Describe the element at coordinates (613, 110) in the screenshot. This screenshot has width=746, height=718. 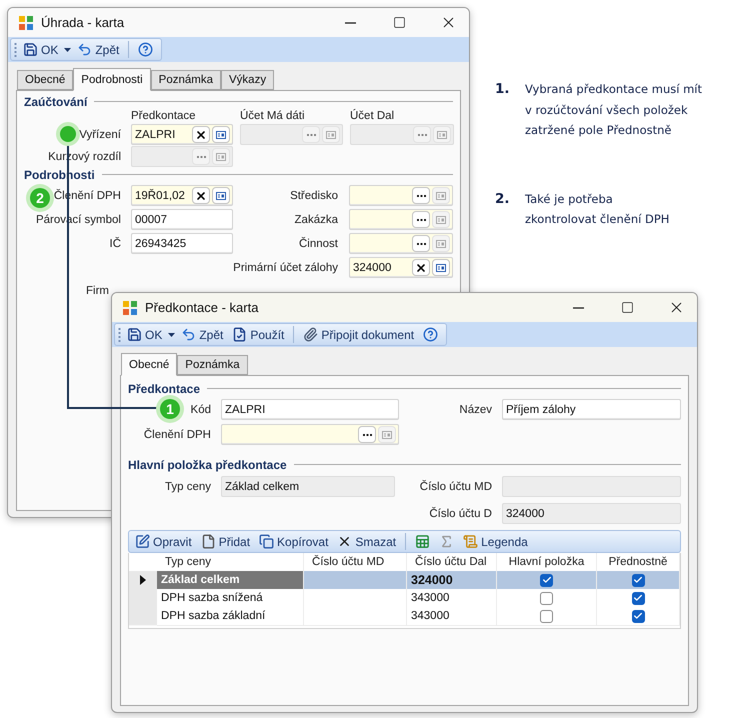
I see `note-text: Vybraná předkontace musí mít v rozúčtování všech položek zatržené pole Přednostně` at that location.